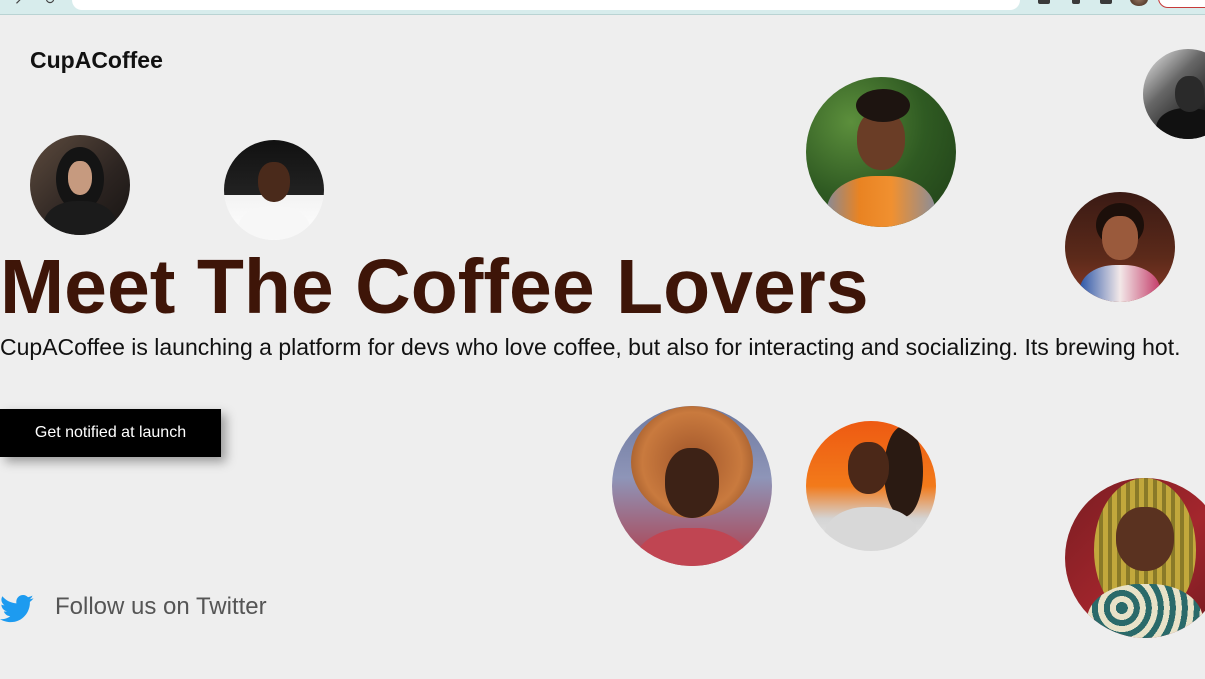 The height and width of the screenshot is (679, 1205). What do you see at coordinates (1139, 3) in the screenshot?
I see `profile-avatar-icon` at bounding box center [1139, 3].